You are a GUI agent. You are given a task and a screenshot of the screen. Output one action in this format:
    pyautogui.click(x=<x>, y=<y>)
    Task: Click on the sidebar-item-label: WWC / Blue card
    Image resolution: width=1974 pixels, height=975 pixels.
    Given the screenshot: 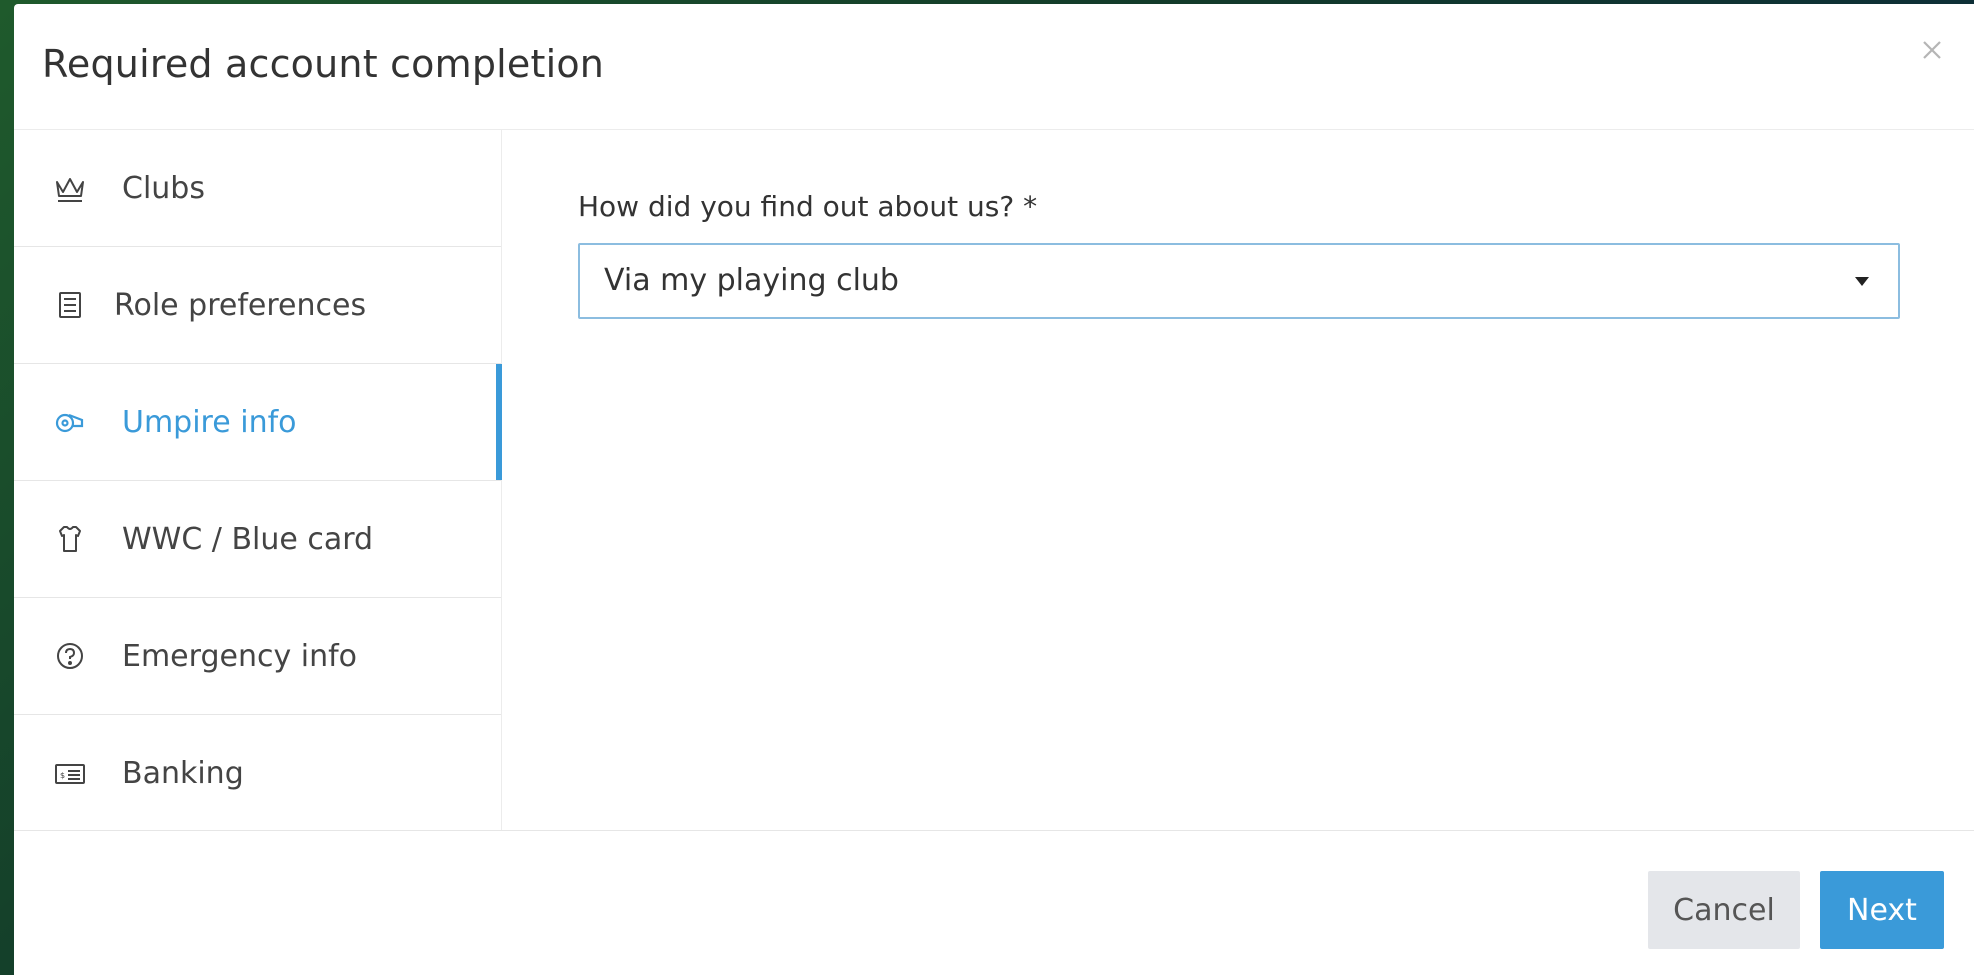 What is the action you would take?
    pyautogui.click(x=248, y=539)
    